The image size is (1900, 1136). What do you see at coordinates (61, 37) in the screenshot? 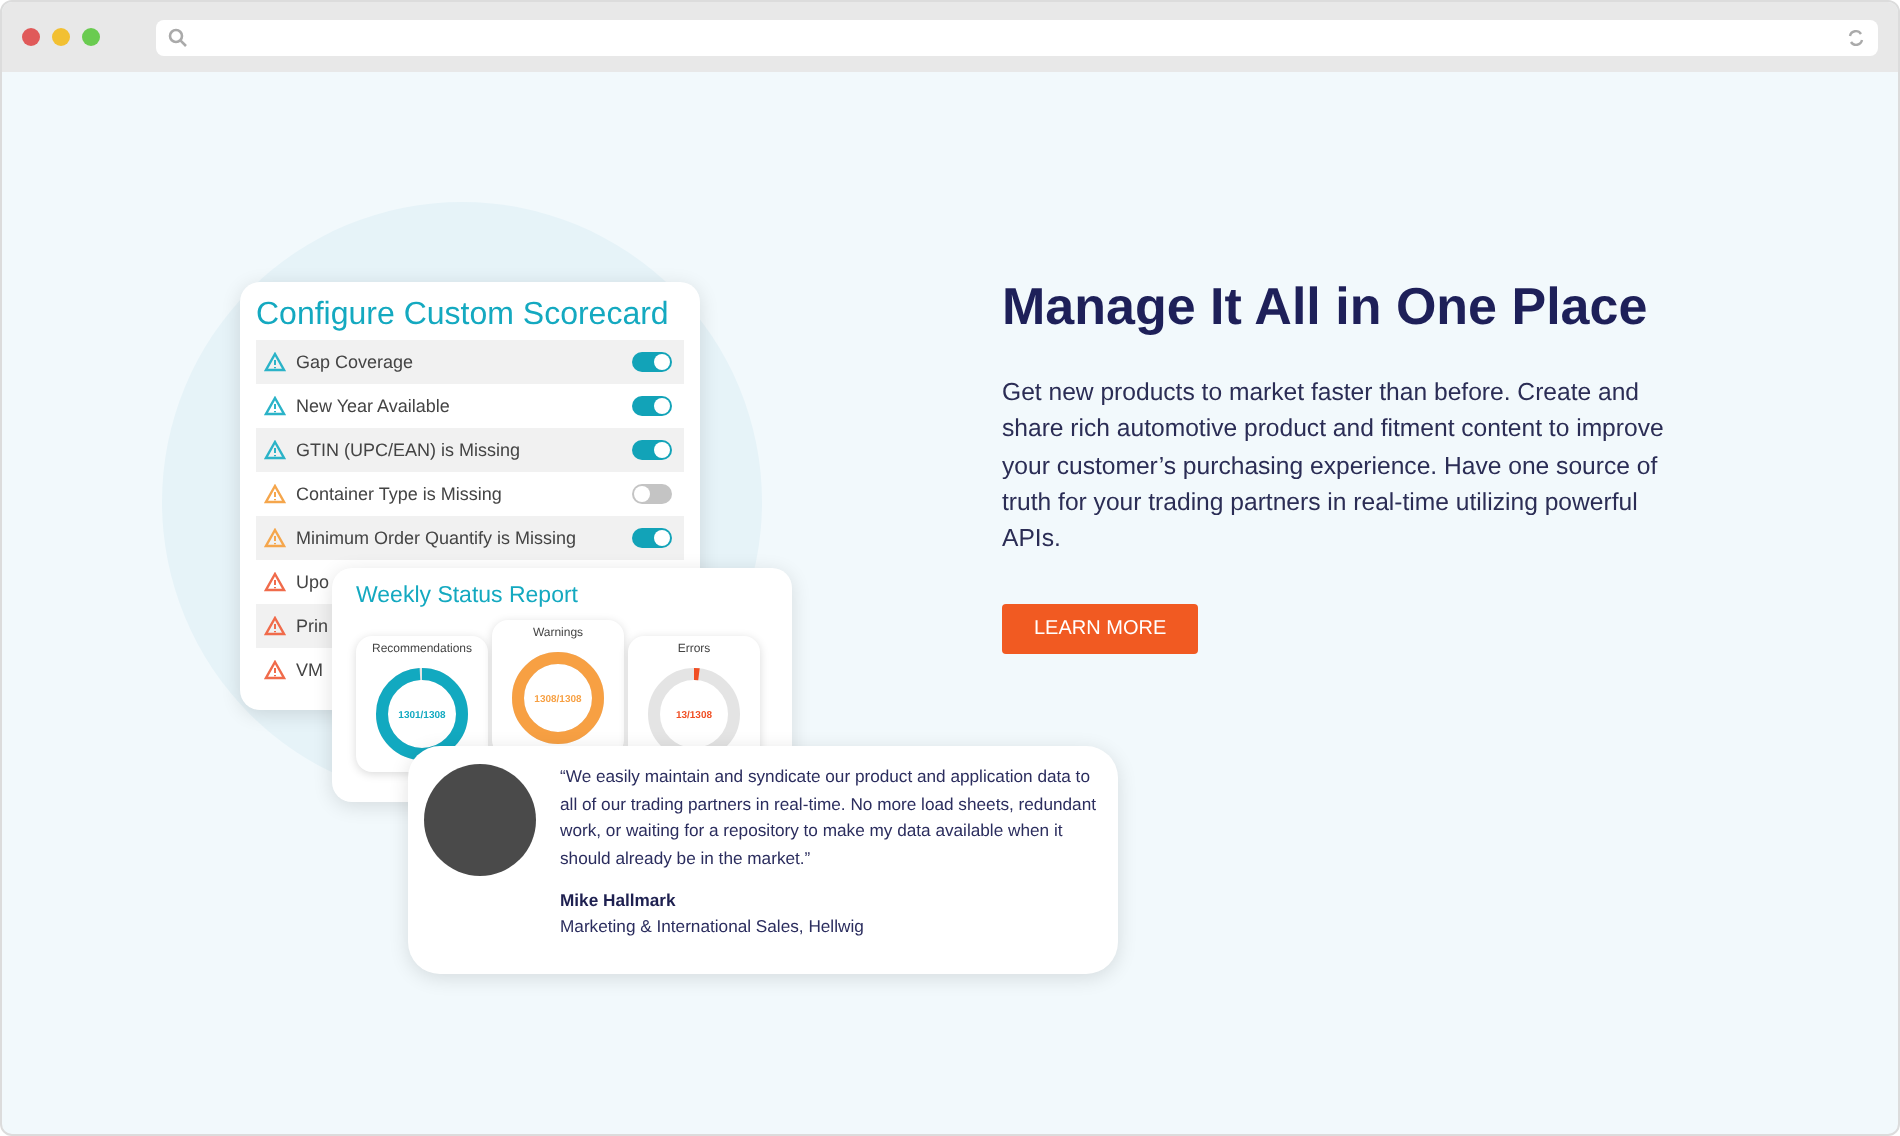
I see `minimize-dot-icon` at bounding box center [61, 37].